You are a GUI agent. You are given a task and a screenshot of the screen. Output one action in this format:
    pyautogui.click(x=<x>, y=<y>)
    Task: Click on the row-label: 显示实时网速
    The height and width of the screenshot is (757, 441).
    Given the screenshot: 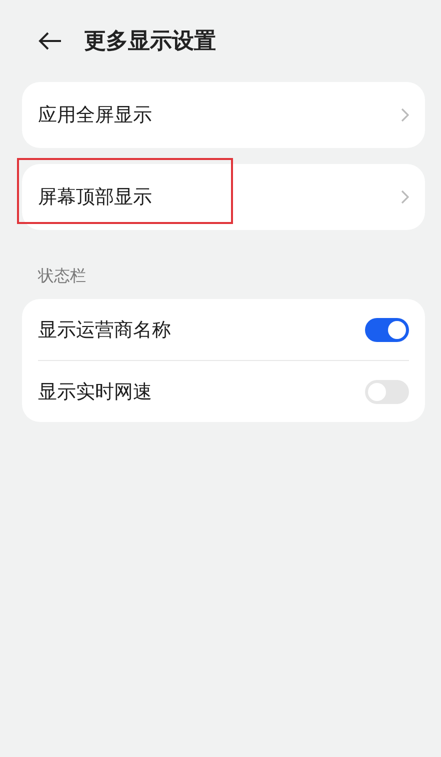 What is the action you would take?
    pyautogui.click(x=95, y=392)
    